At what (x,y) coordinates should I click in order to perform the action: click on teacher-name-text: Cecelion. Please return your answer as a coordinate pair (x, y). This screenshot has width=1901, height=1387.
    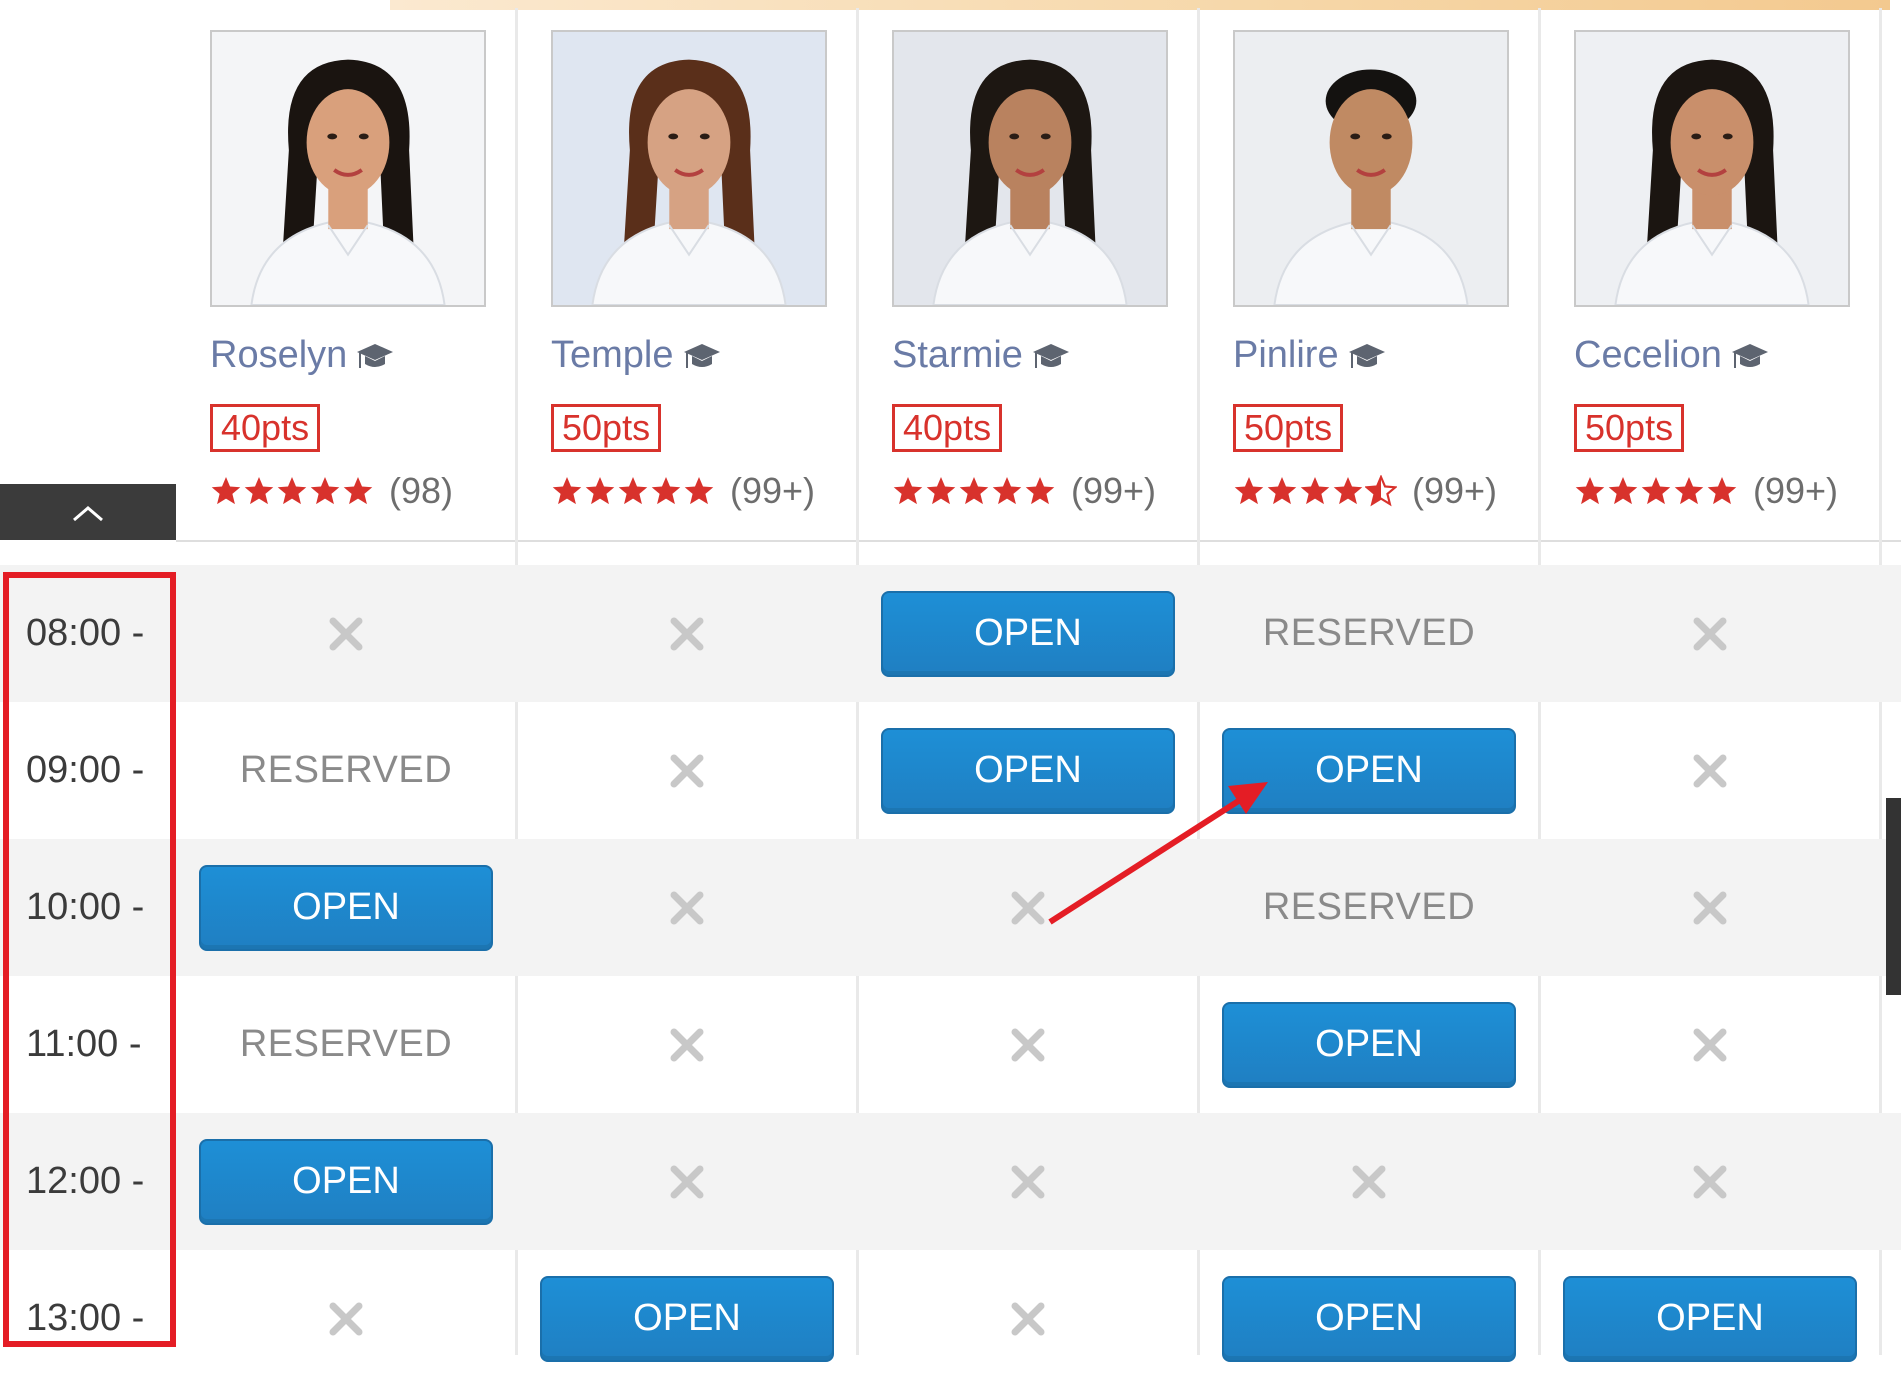
    Looking at the image, I should click on (1648, 355).